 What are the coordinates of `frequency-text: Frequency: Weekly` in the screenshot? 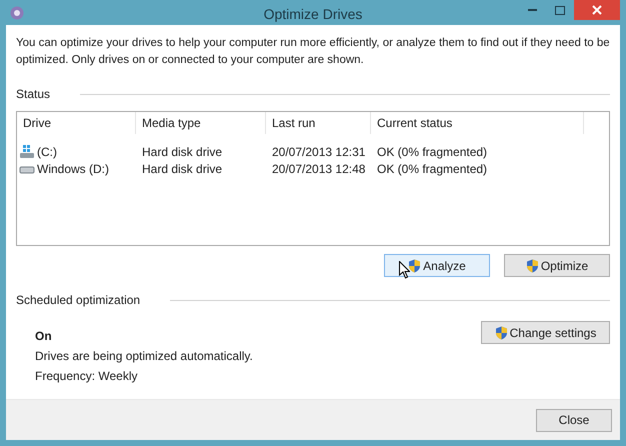 It's located at (86, 376).